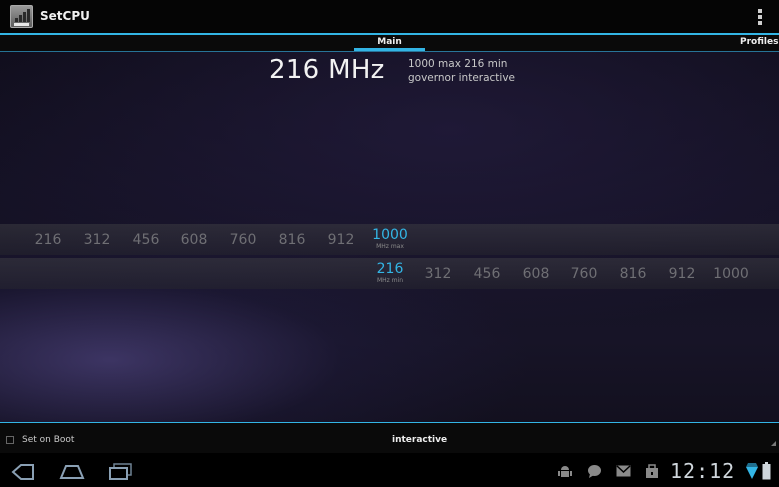  I want to click on max-option: 216, so click(48, 240).